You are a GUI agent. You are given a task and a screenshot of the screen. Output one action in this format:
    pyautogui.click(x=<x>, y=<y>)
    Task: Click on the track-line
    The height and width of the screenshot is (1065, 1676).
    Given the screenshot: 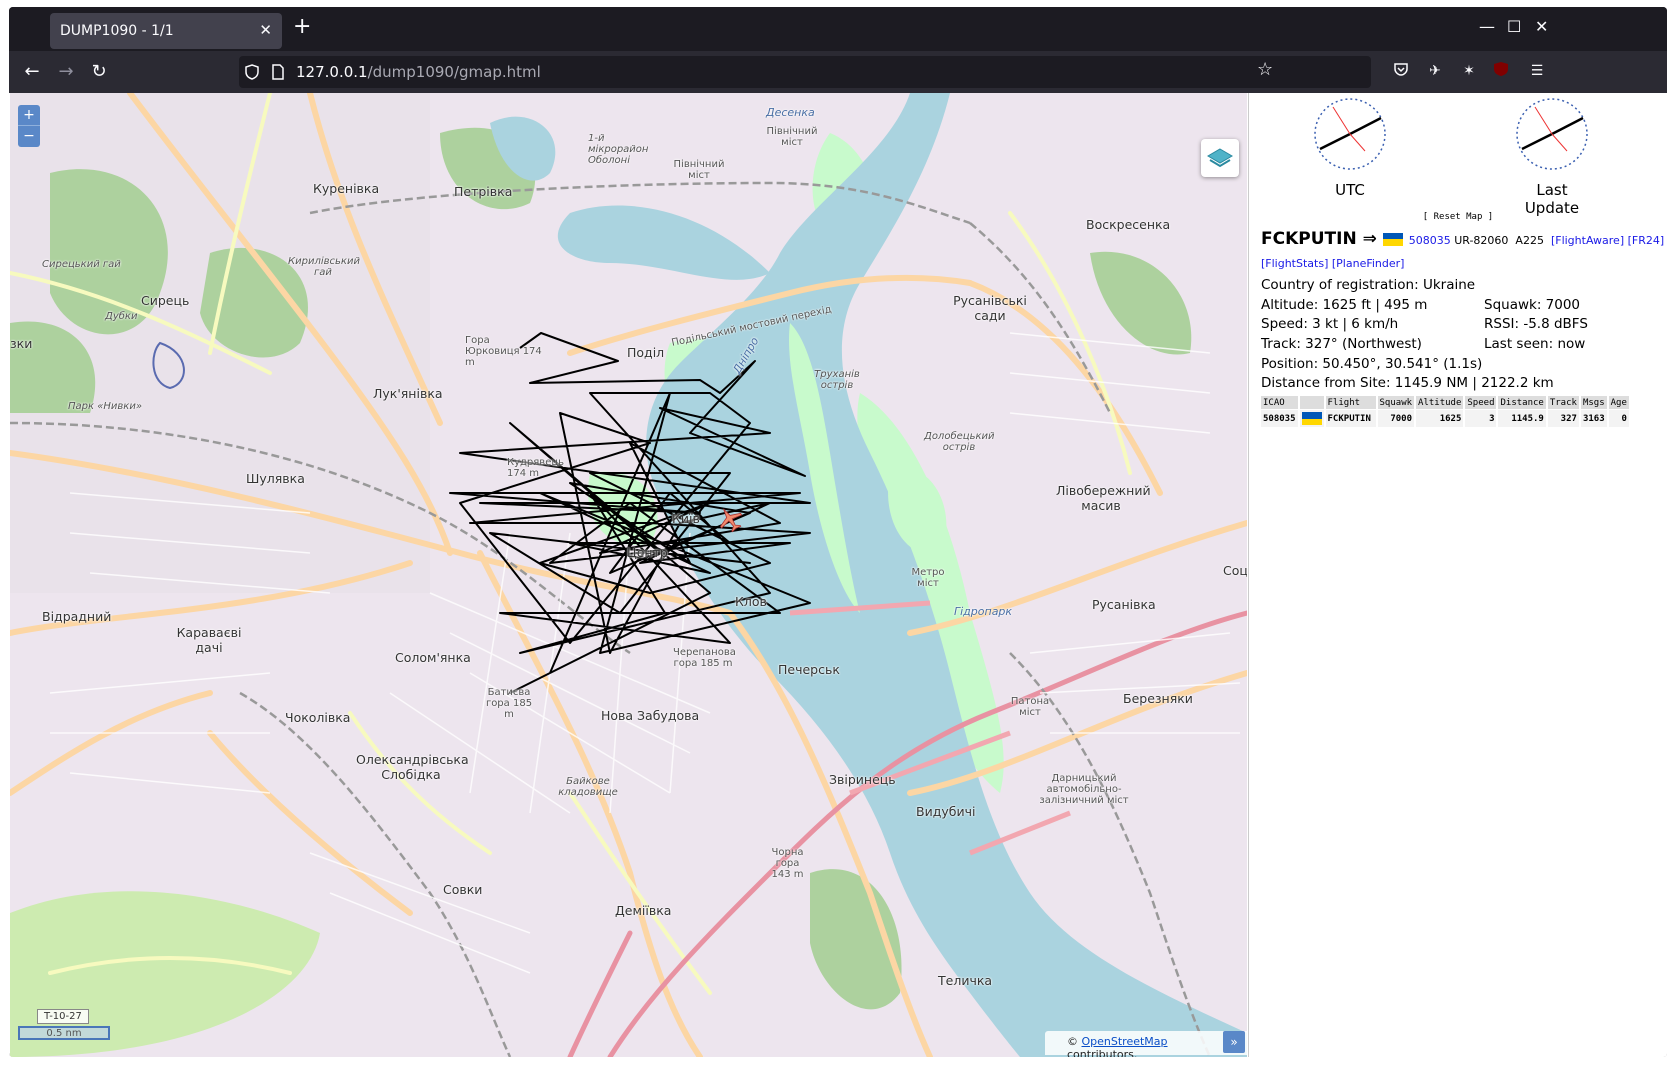 What is the action you would take?
    pyautogui.click(x=630, y=513)
    